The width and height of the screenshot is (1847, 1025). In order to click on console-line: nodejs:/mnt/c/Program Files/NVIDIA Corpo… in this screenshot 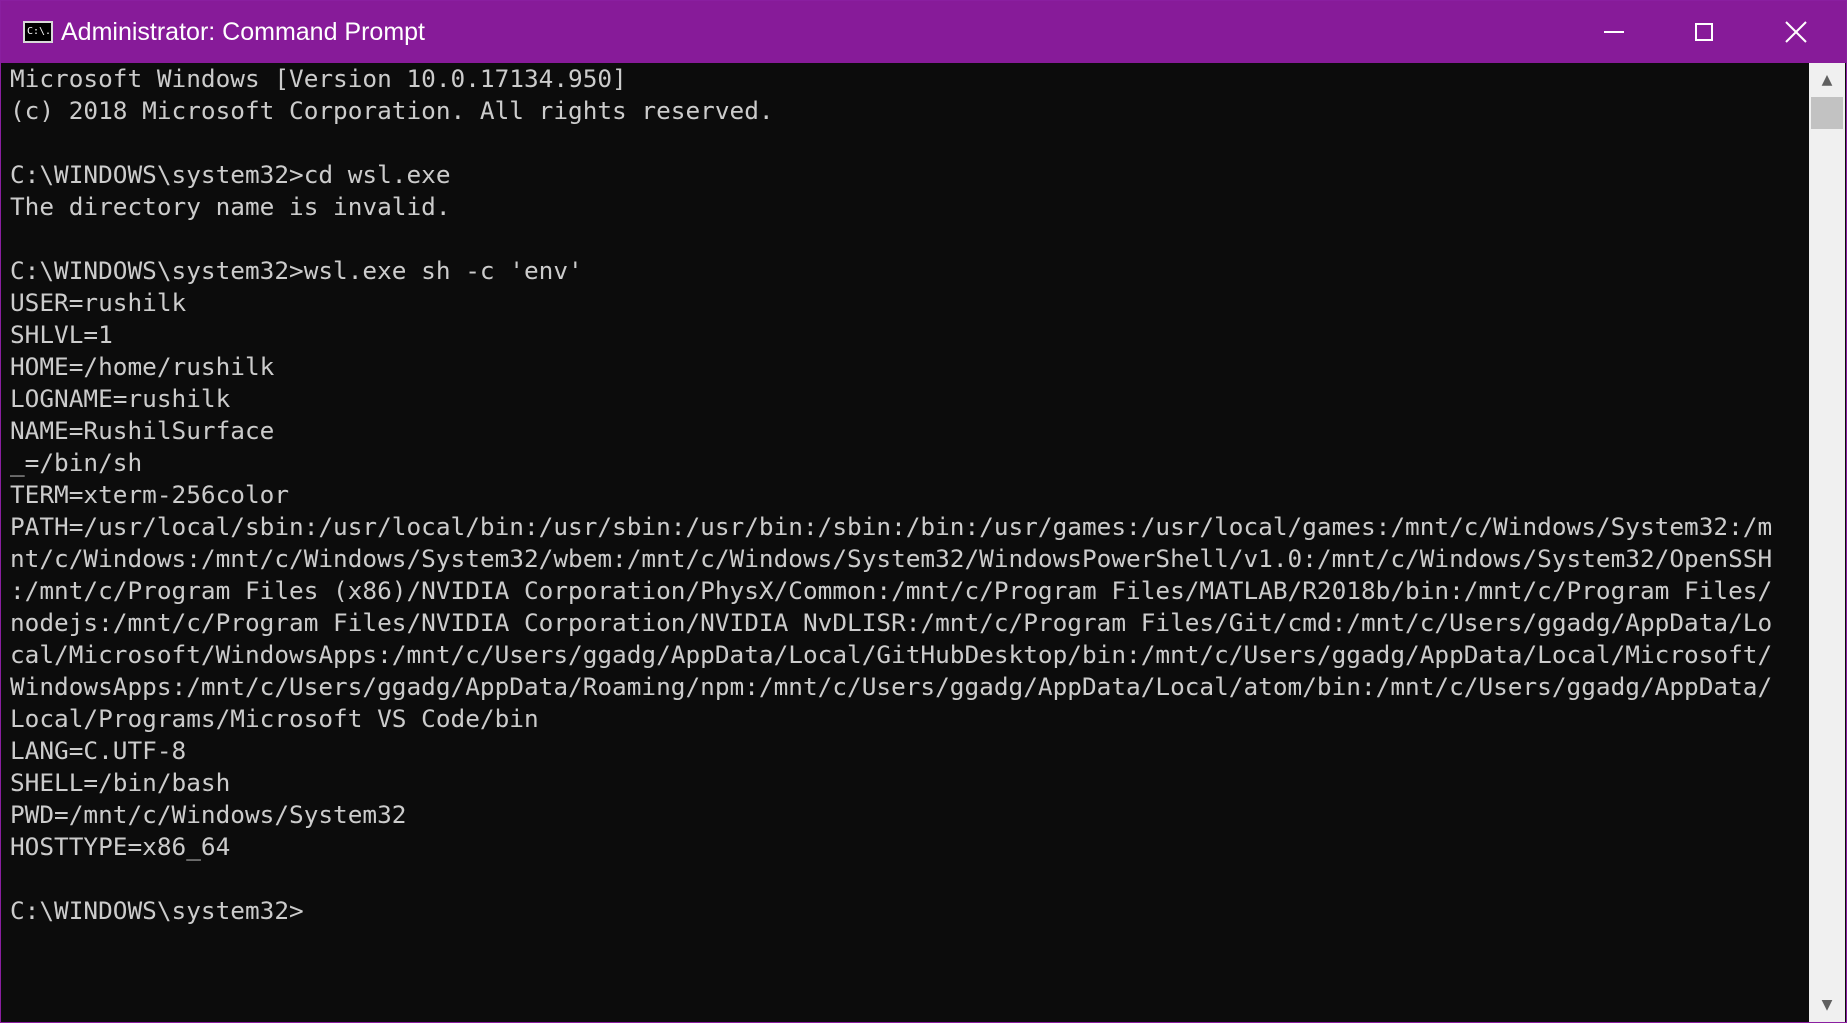, I will do `click(891, 622)`.